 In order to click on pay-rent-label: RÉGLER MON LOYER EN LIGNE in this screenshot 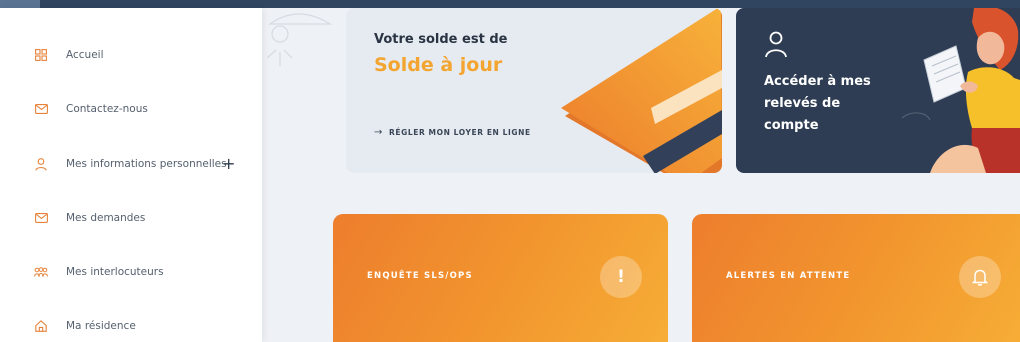, I will do `click(459, 132)`.